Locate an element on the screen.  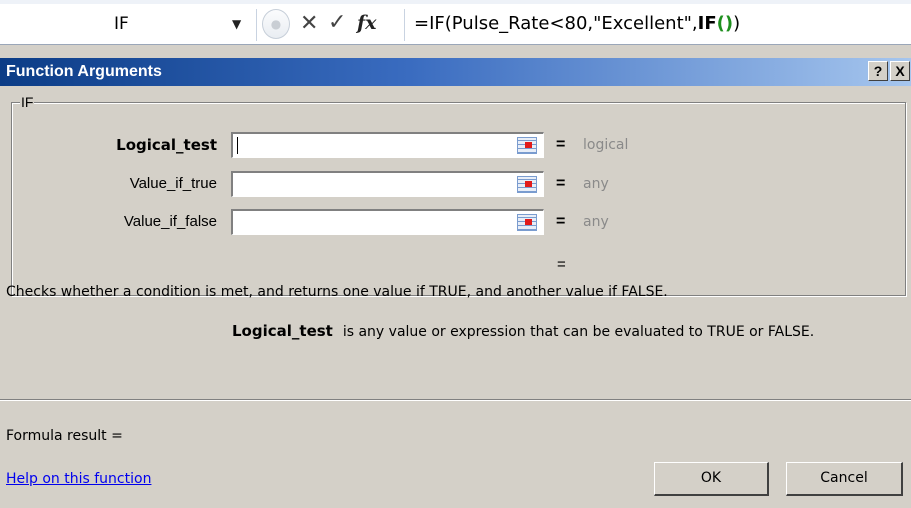
resize-handle-icon: ● is located at coordinates (276, 24).